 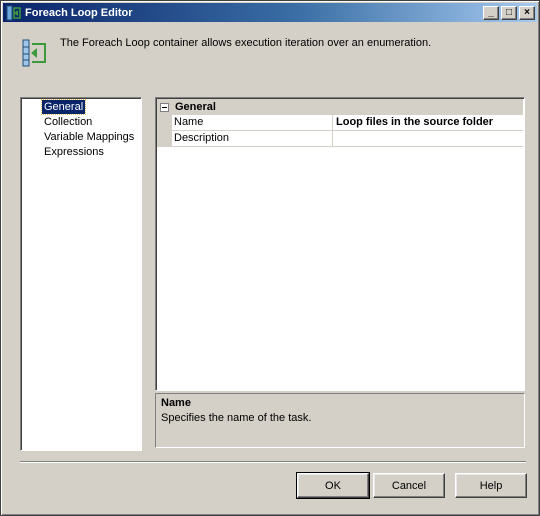 What do you see at coordinates (491, 485) in the screenshot?
I see `help-button: Help` at bounding box center [491, 485].